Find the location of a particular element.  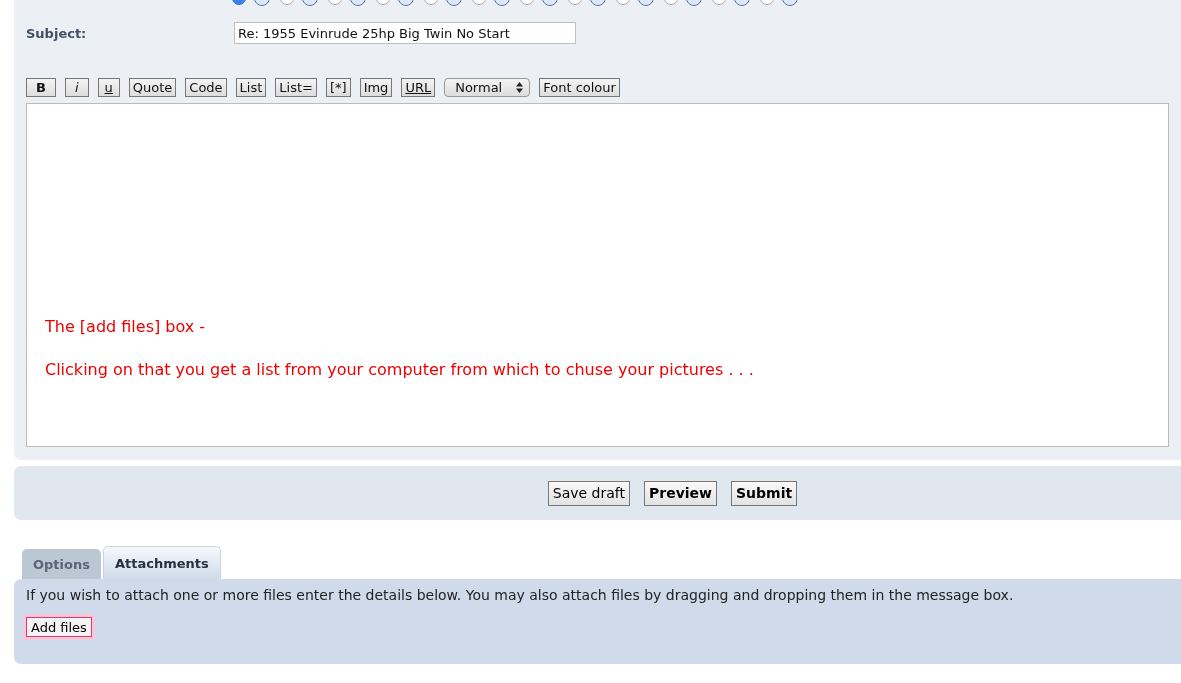

format-button: u is located at coordinates (108, 87).